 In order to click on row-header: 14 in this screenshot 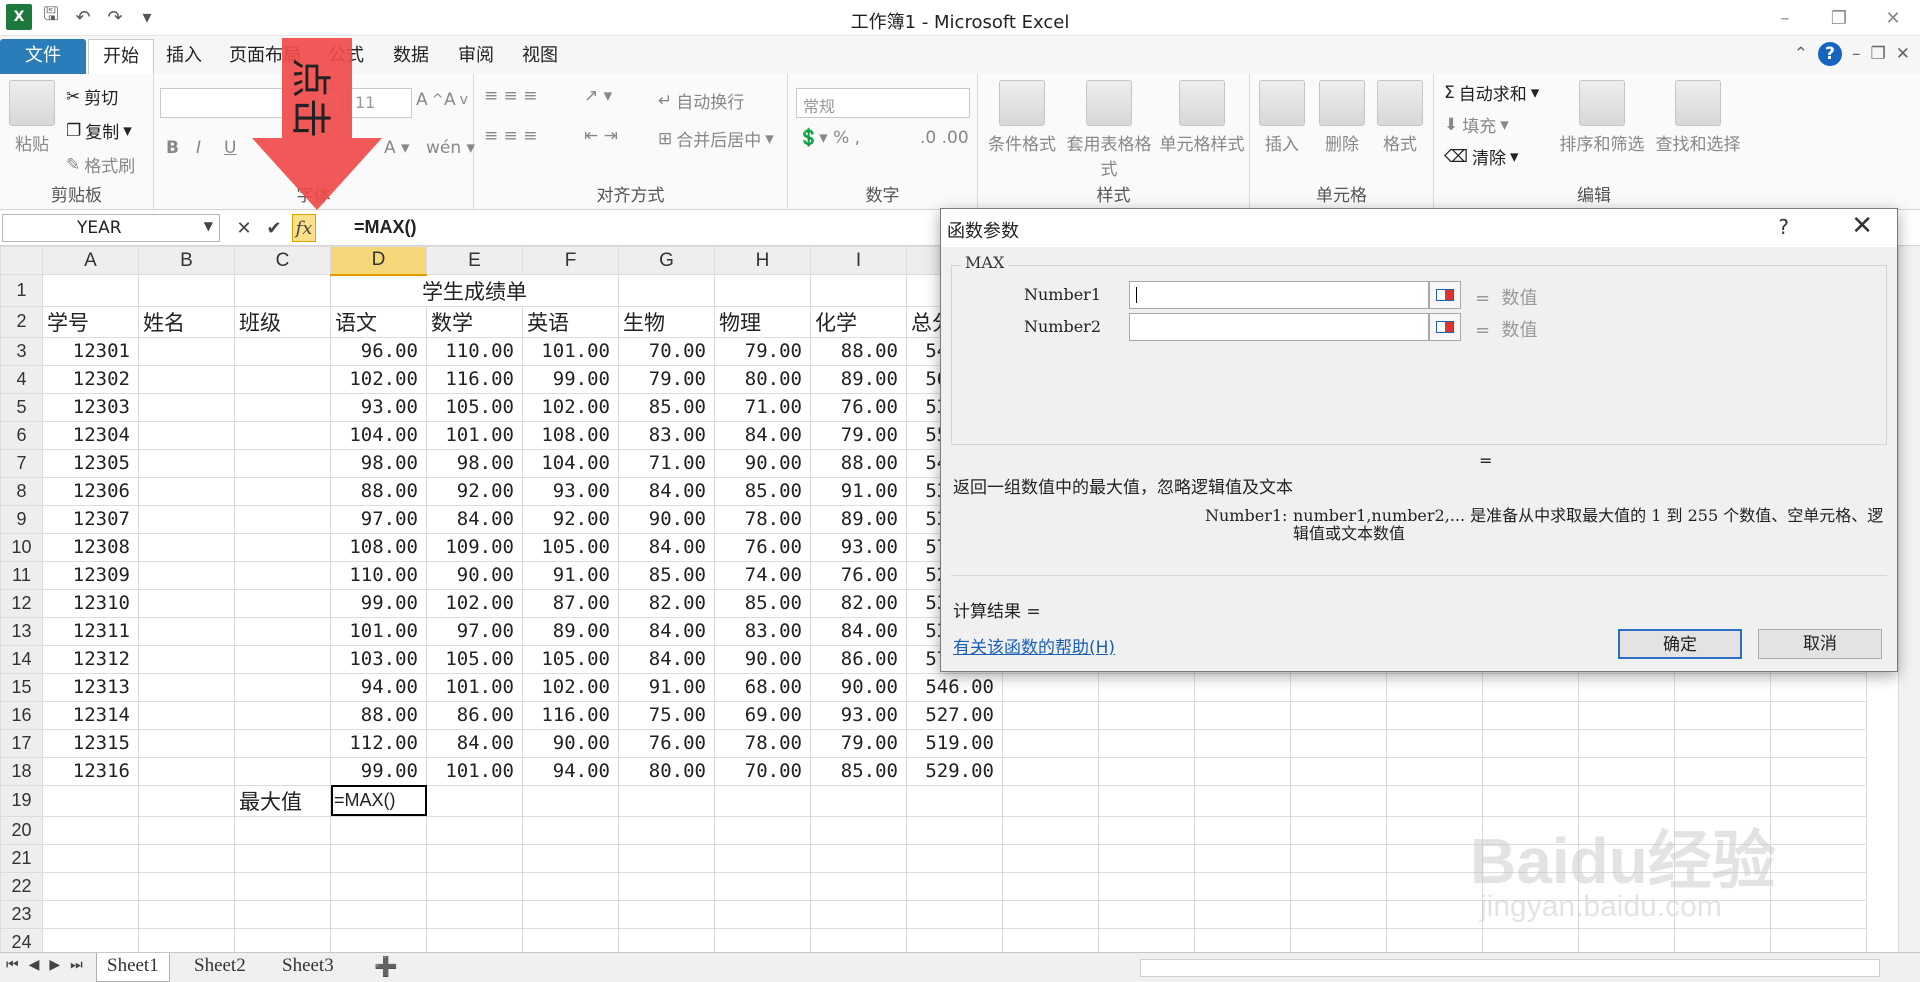, I will do `click(21, 659)`.